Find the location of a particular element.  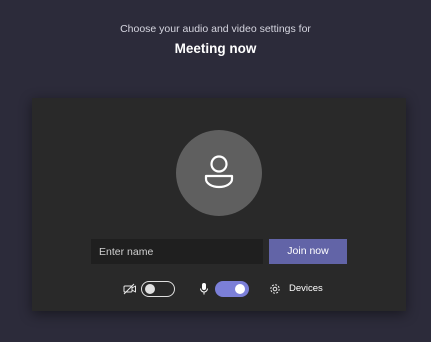

meeting-title: Meeting now is located at coordinates (215, 48).